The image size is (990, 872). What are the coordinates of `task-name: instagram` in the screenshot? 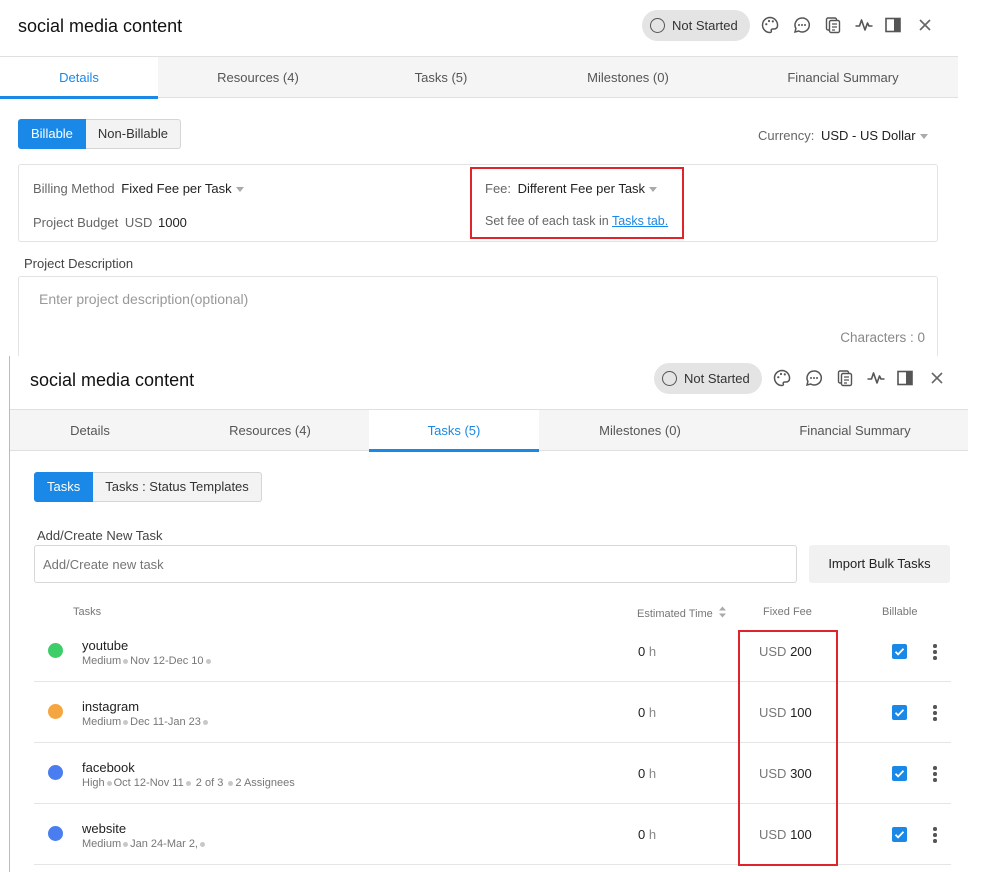 It's located at (110, 706).